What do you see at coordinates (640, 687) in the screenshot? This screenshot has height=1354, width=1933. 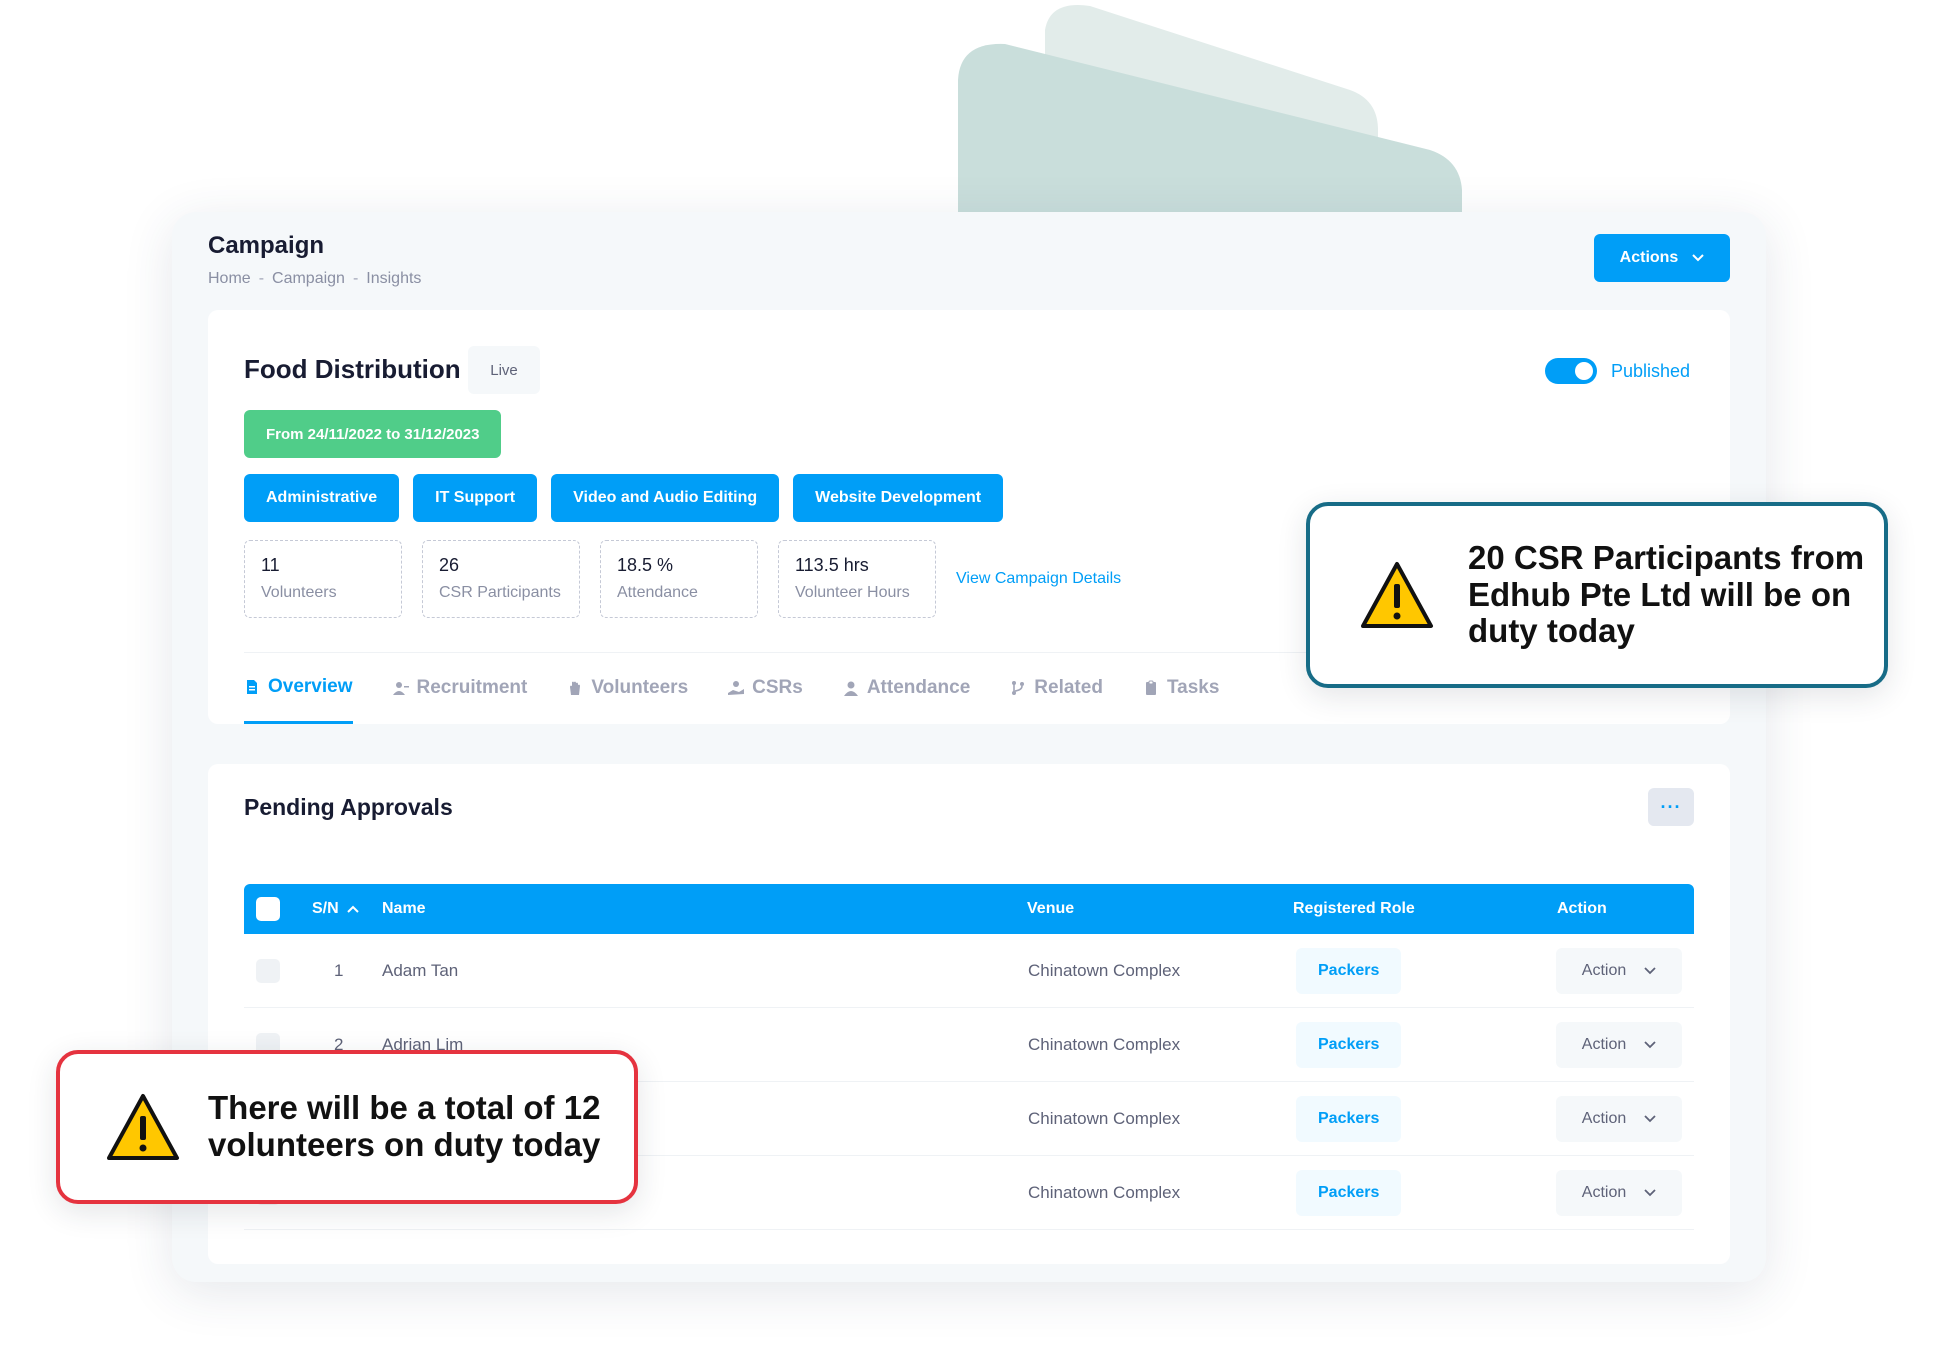 I see `tab-label: Volunteers` at bounding box center [640, 687].